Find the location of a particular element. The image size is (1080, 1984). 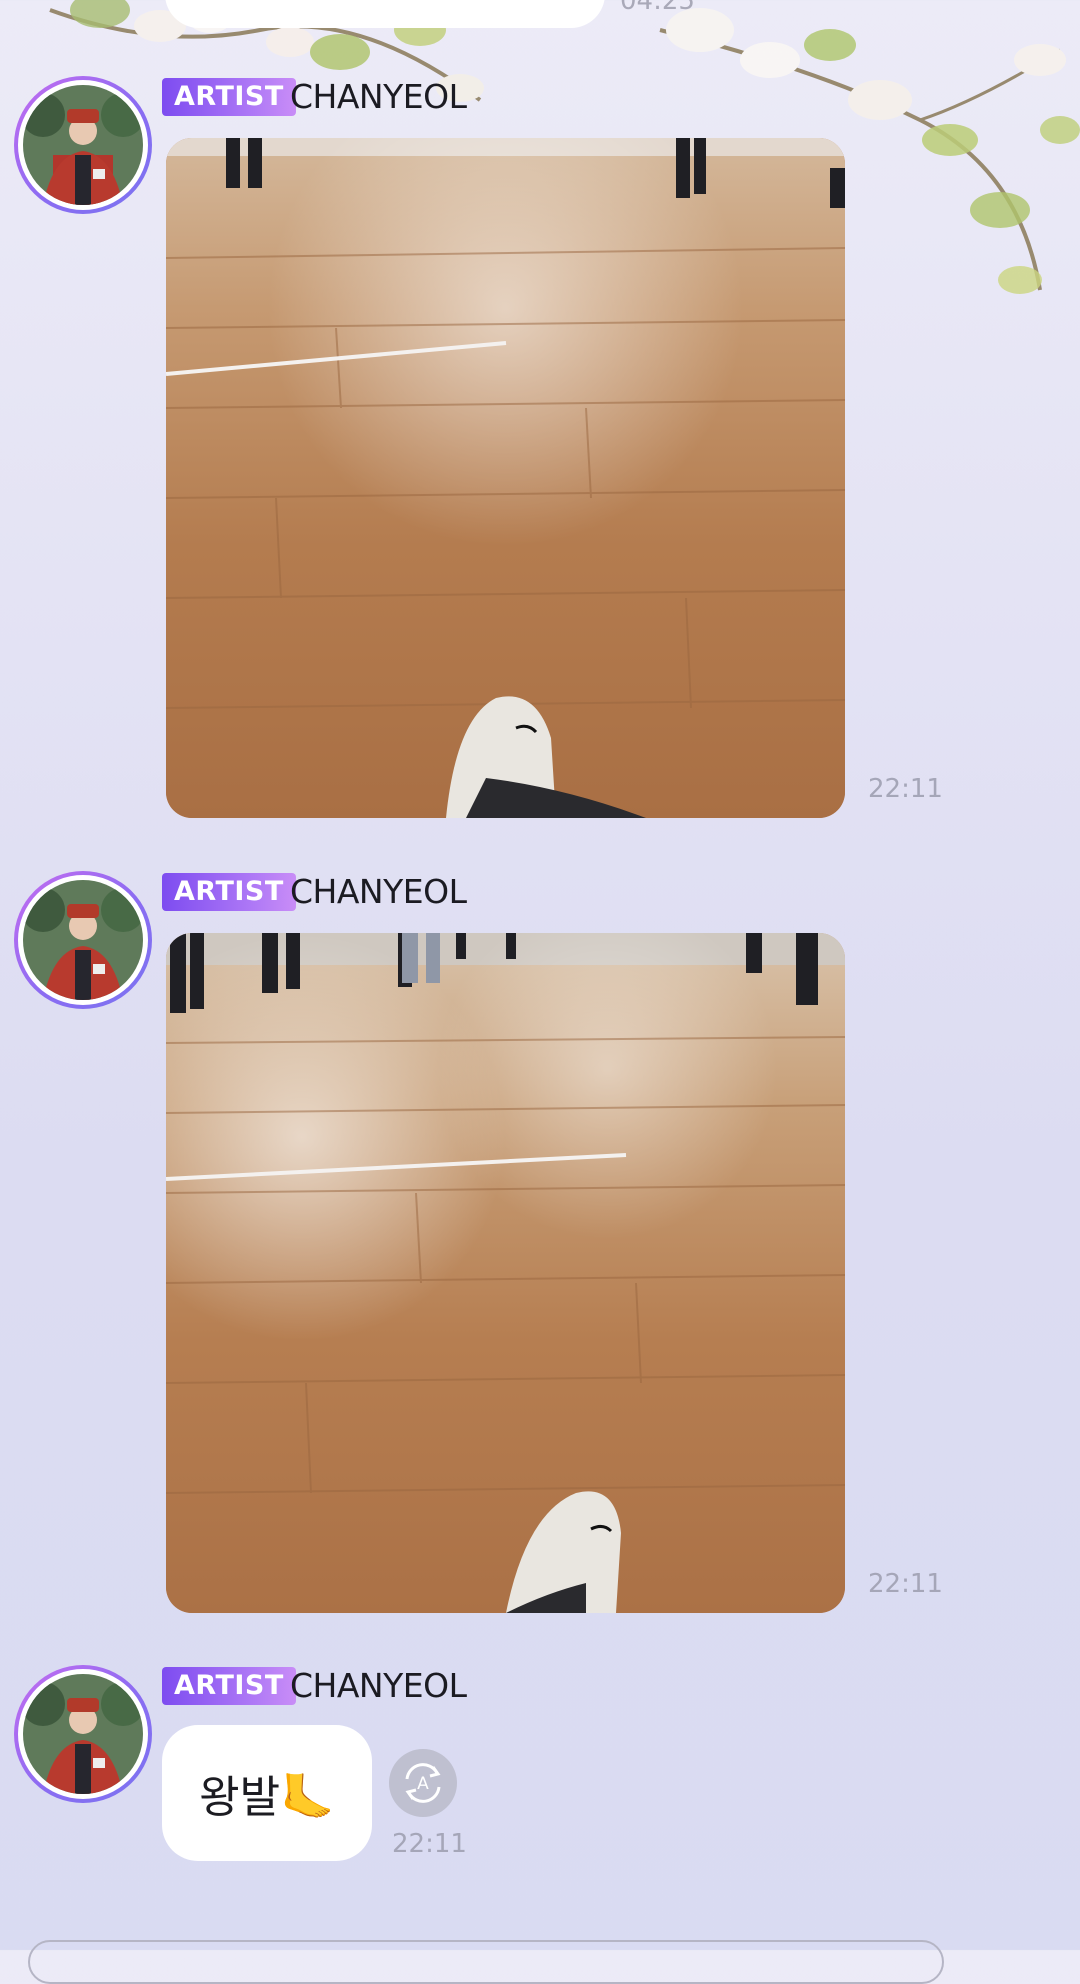

previous-message-bubble is located at coordinates (385, 14).